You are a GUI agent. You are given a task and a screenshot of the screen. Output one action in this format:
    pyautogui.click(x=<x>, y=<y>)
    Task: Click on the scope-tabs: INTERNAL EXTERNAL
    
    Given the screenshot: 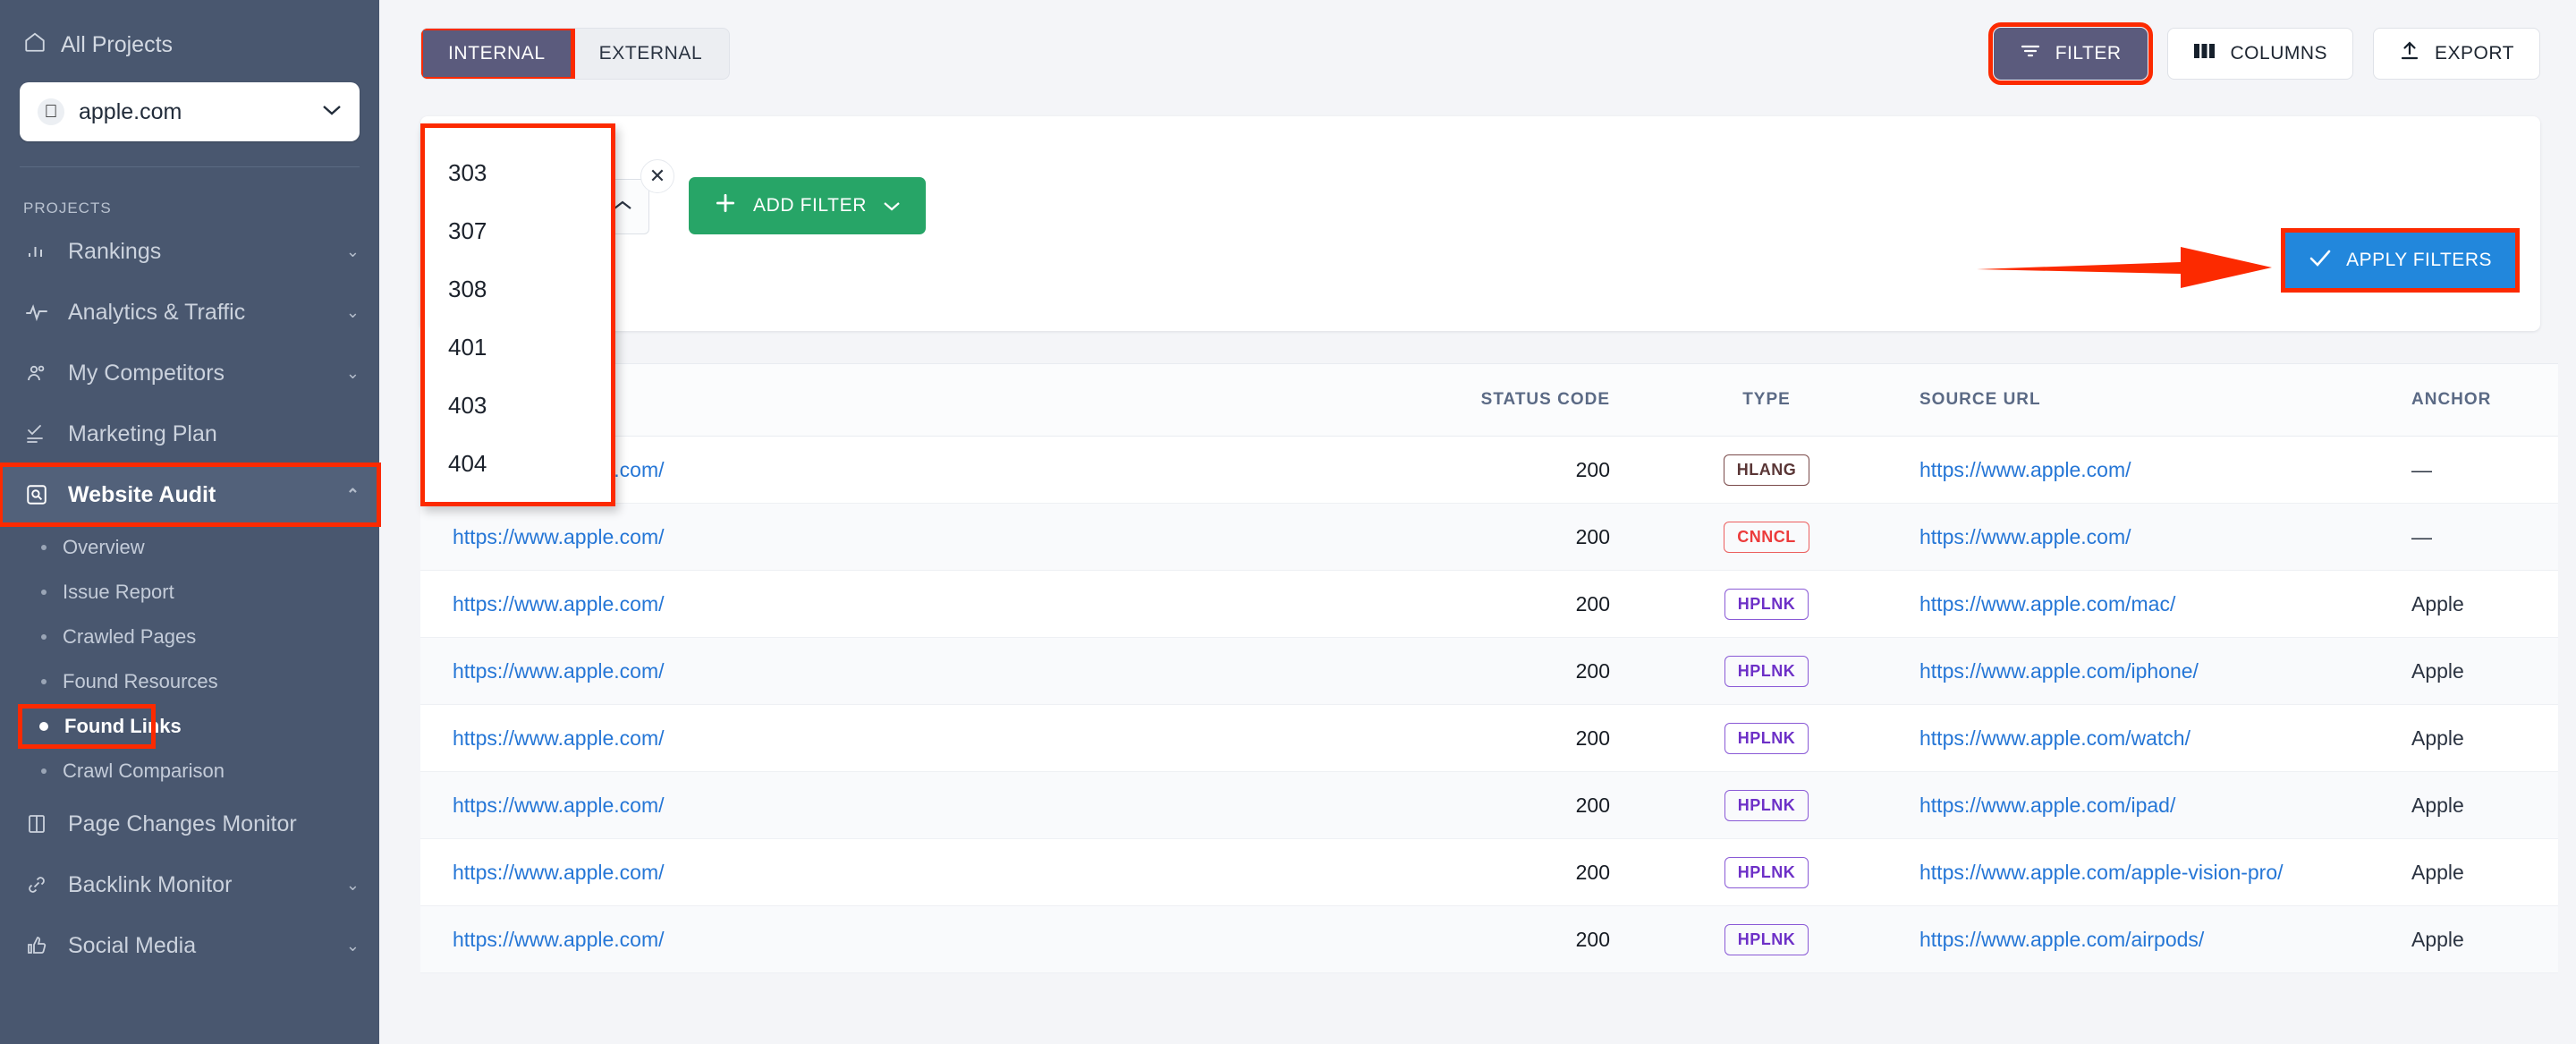 What is the action you would take?
    pyautogui.click(x=575, y=54)
    